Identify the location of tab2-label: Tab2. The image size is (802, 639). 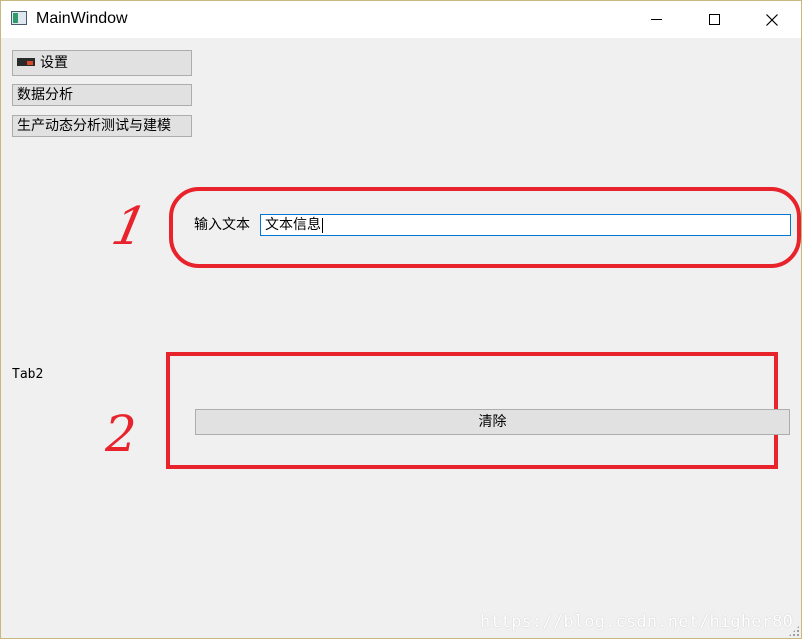
(28, 374).